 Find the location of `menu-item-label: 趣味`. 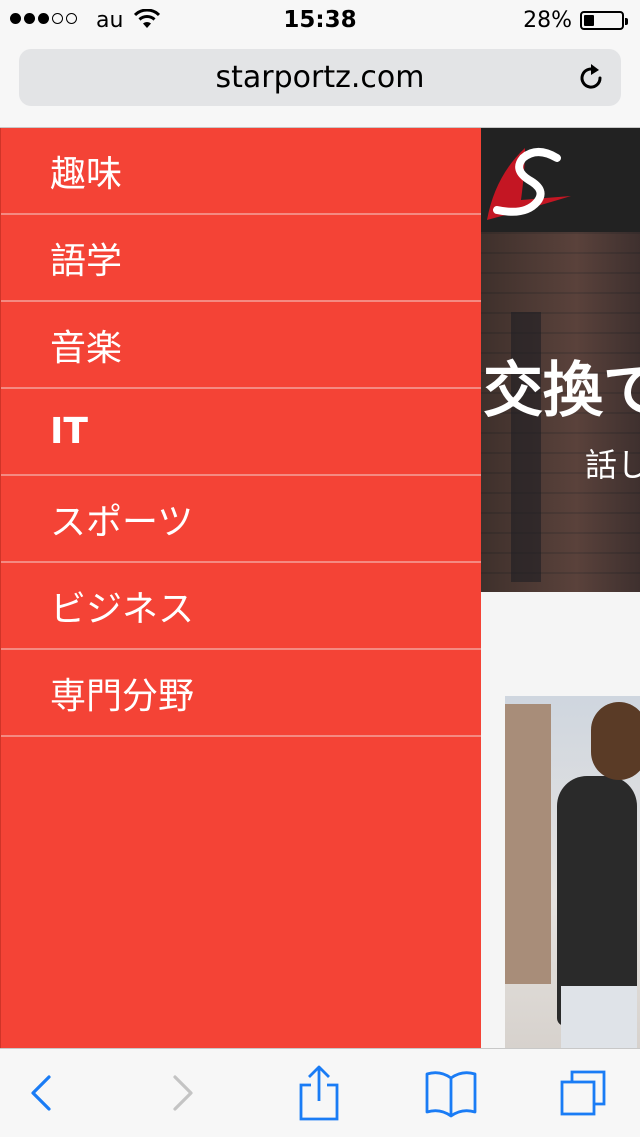

menu-item-label: 趣味 is located at coordinates (86, 174).